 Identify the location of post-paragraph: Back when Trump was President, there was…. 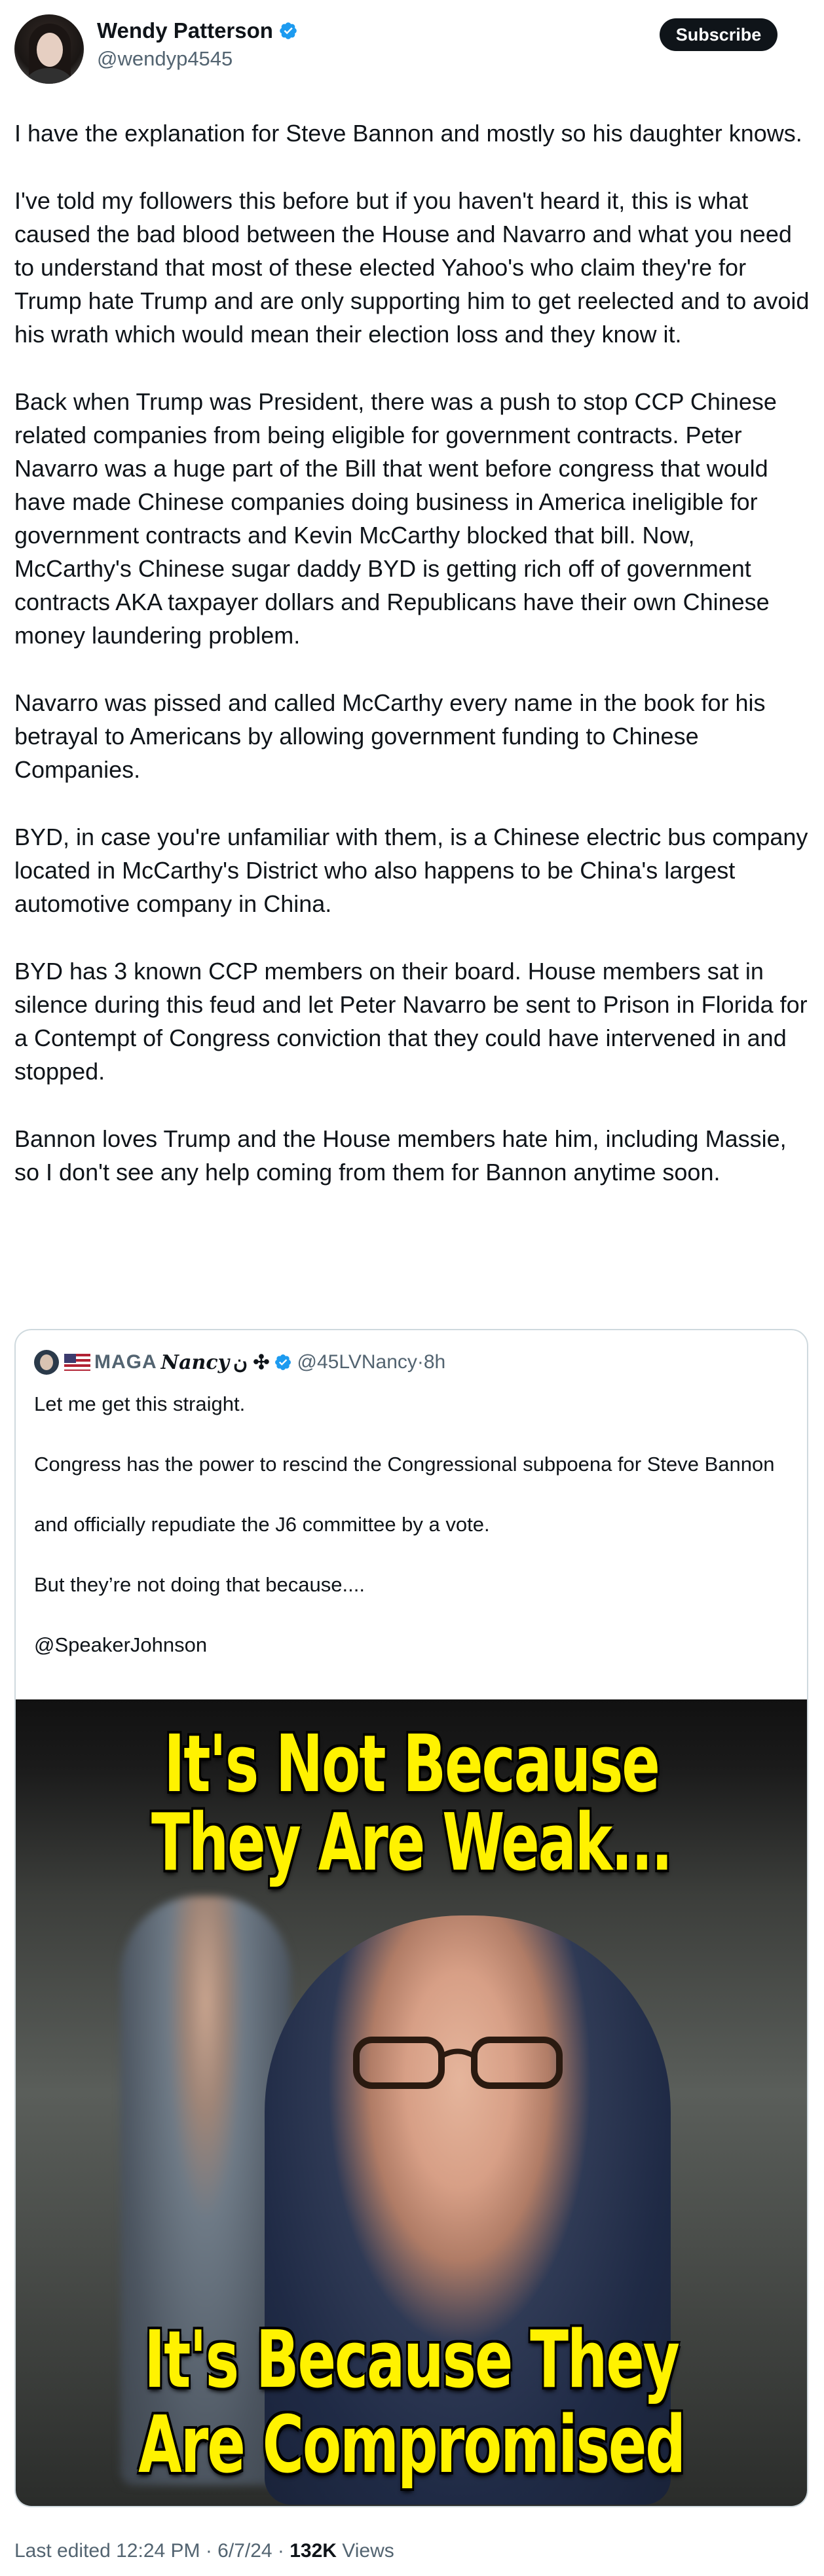
(396, 518).